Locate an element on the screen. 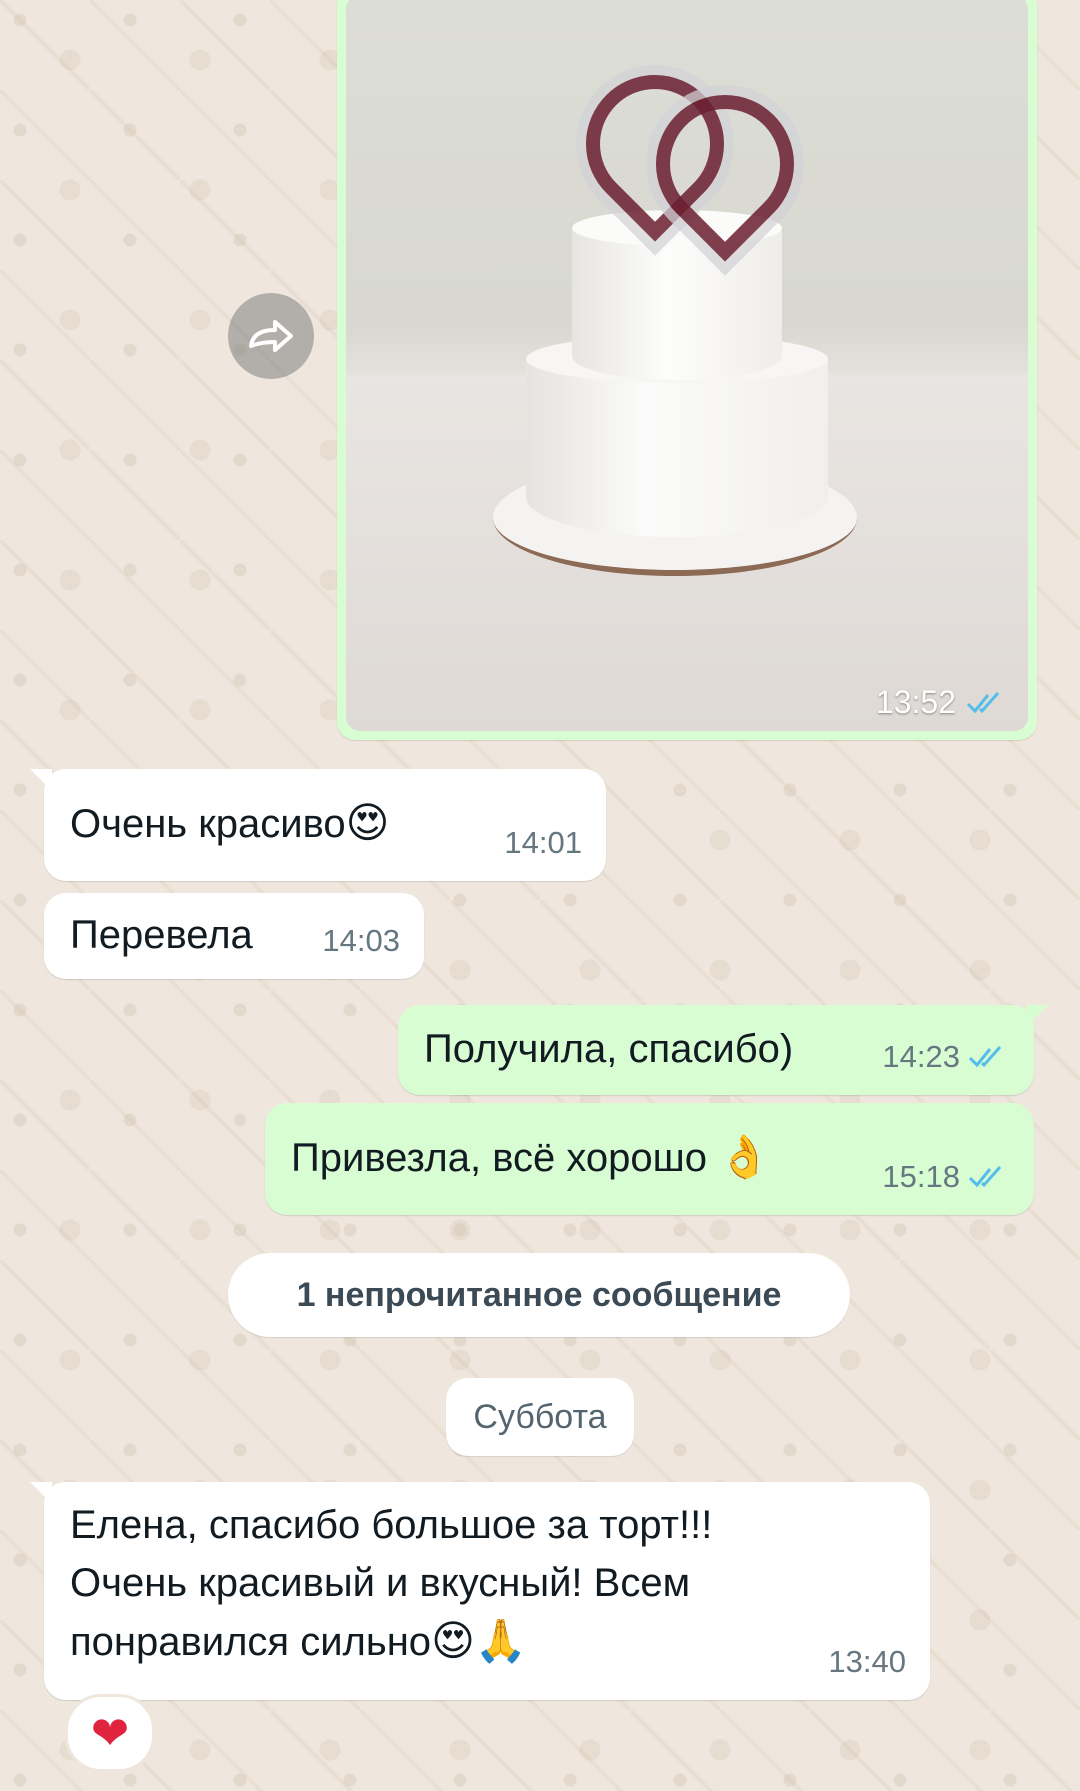 This screenshot has width=1080, height=1791. heart-reaction: ❤ is located at coordinates (110, 1733).